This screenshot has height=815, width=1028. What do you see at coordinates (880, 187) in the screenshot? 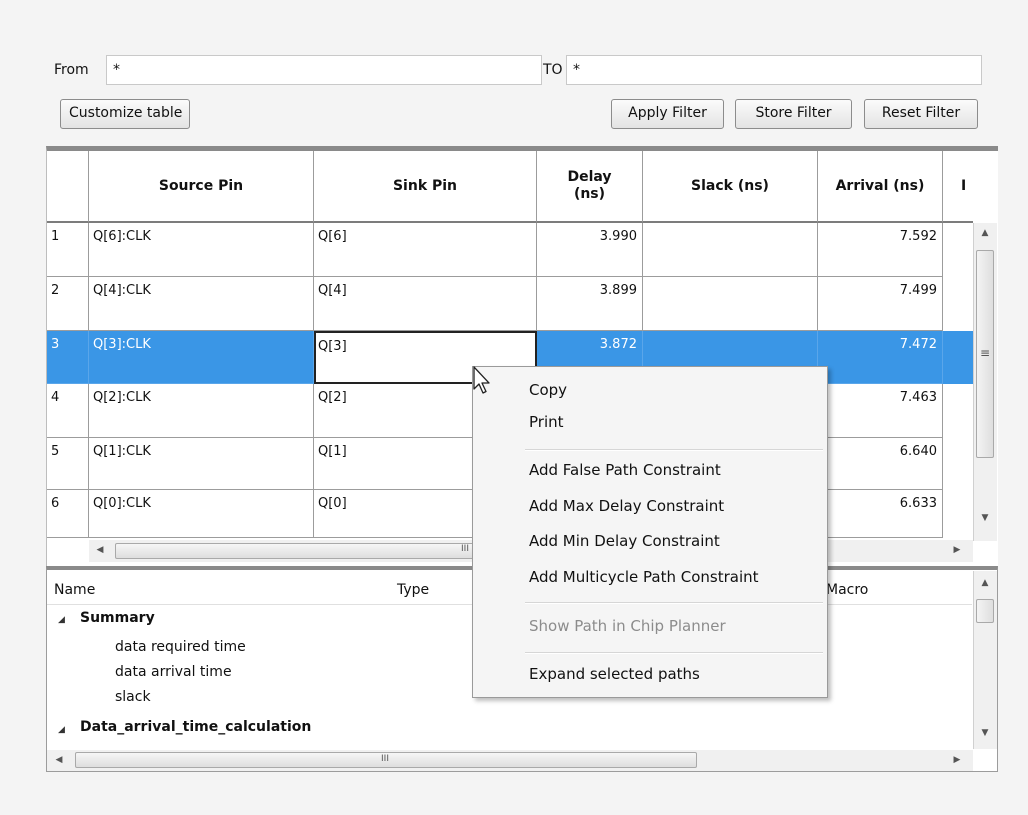
I see `arrival-header: Arrival (ns)` at bounding box center [880, 187].